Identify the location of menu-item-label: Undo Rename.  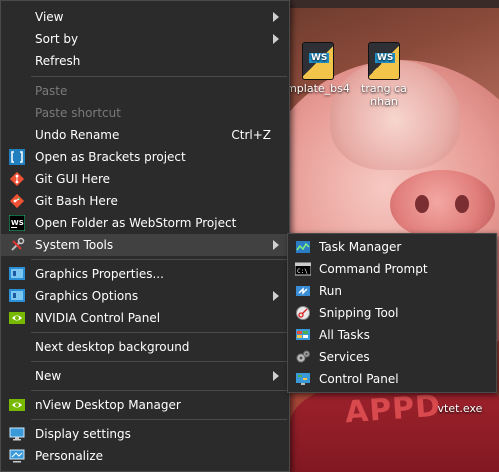
(77, 135).